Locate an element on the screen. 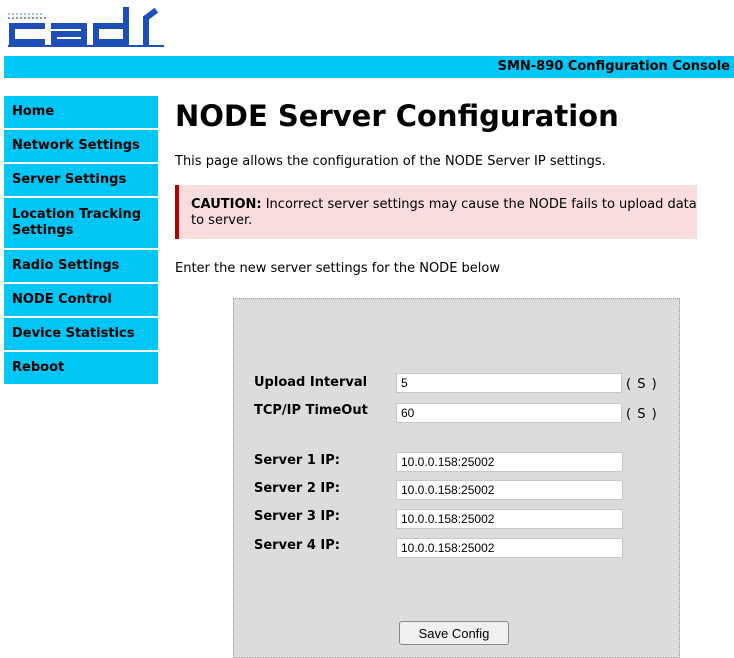 The height and width of the screenshot is (658, 734). server-3-ip-input is located at coordinates (509, 519).